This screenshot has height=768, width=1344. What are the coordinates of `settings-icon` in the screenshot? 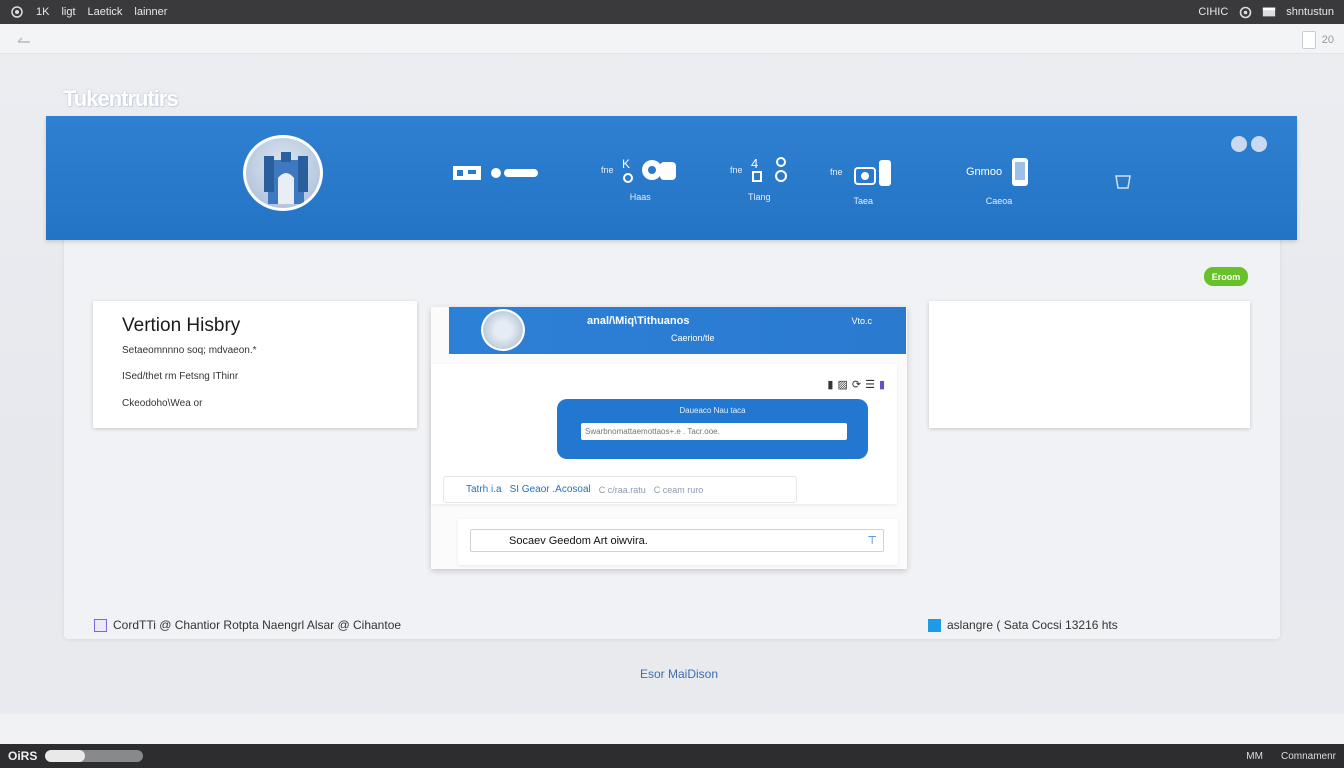 It's located at (1245, 12).